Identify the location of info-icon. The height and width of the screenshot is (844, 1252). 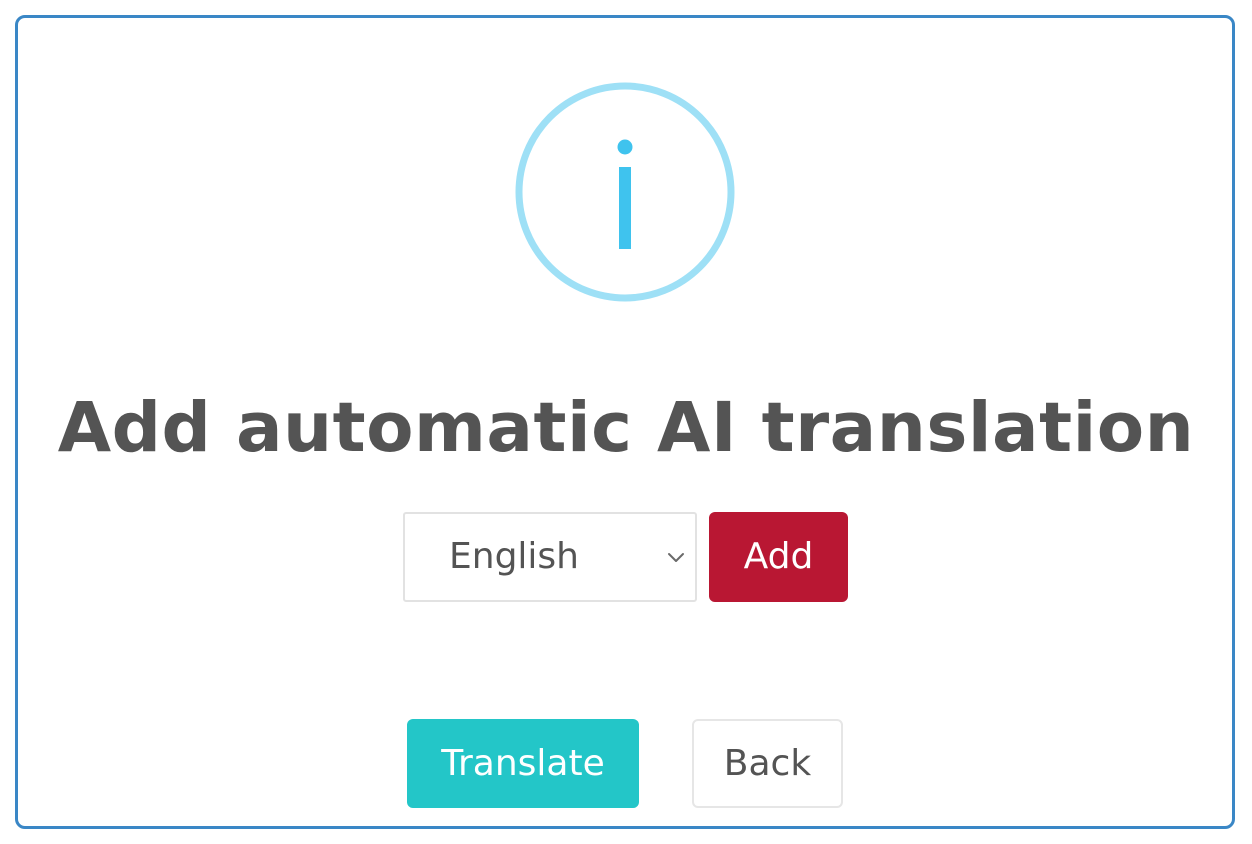
(625, 192).